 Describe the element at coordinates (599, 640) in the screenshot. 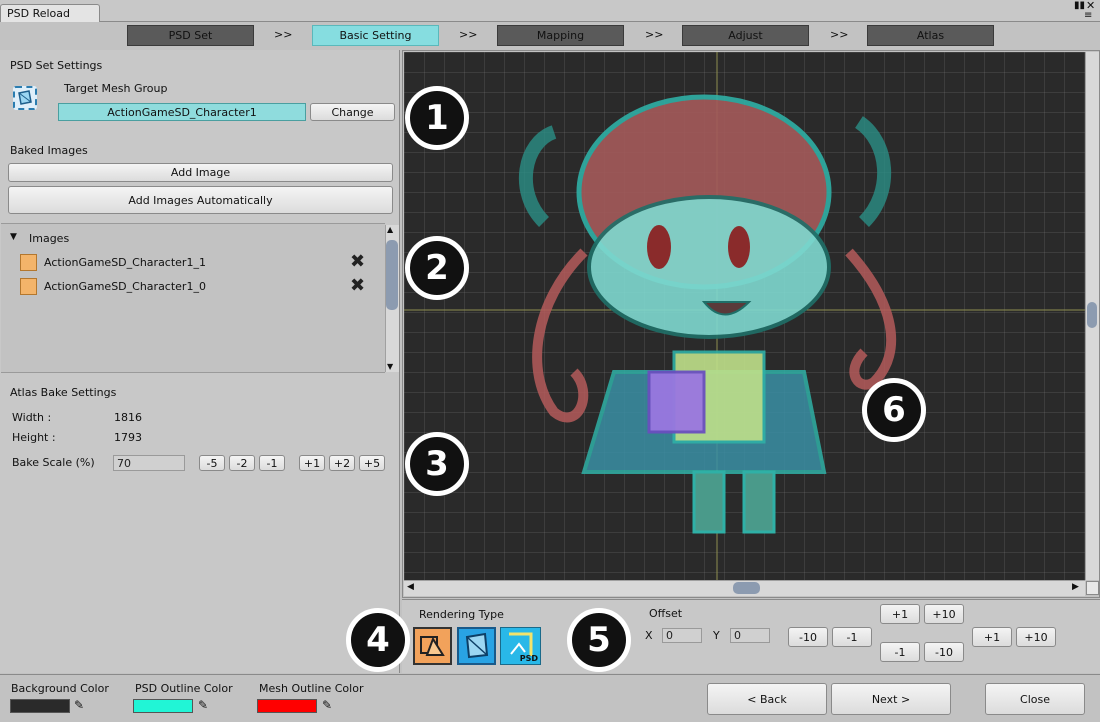

I see `badge-5: 5` at that location.